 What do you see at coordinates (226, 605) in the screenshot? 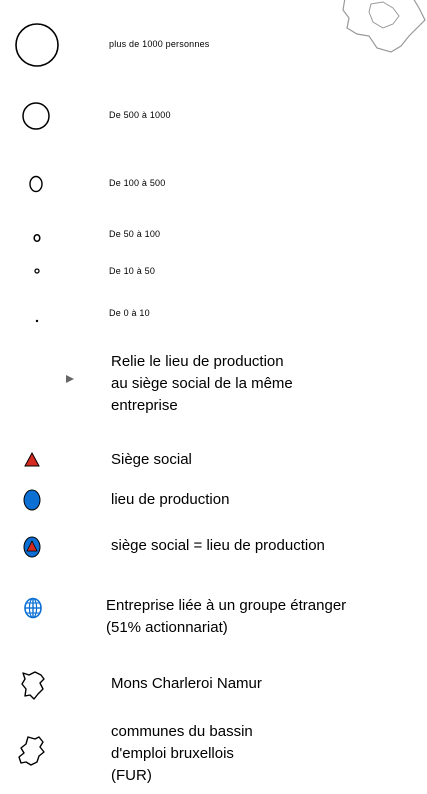
I see `foreign-label-line-1: Entreprise liée à un groupe étranger` at bounding box center [226, 605].